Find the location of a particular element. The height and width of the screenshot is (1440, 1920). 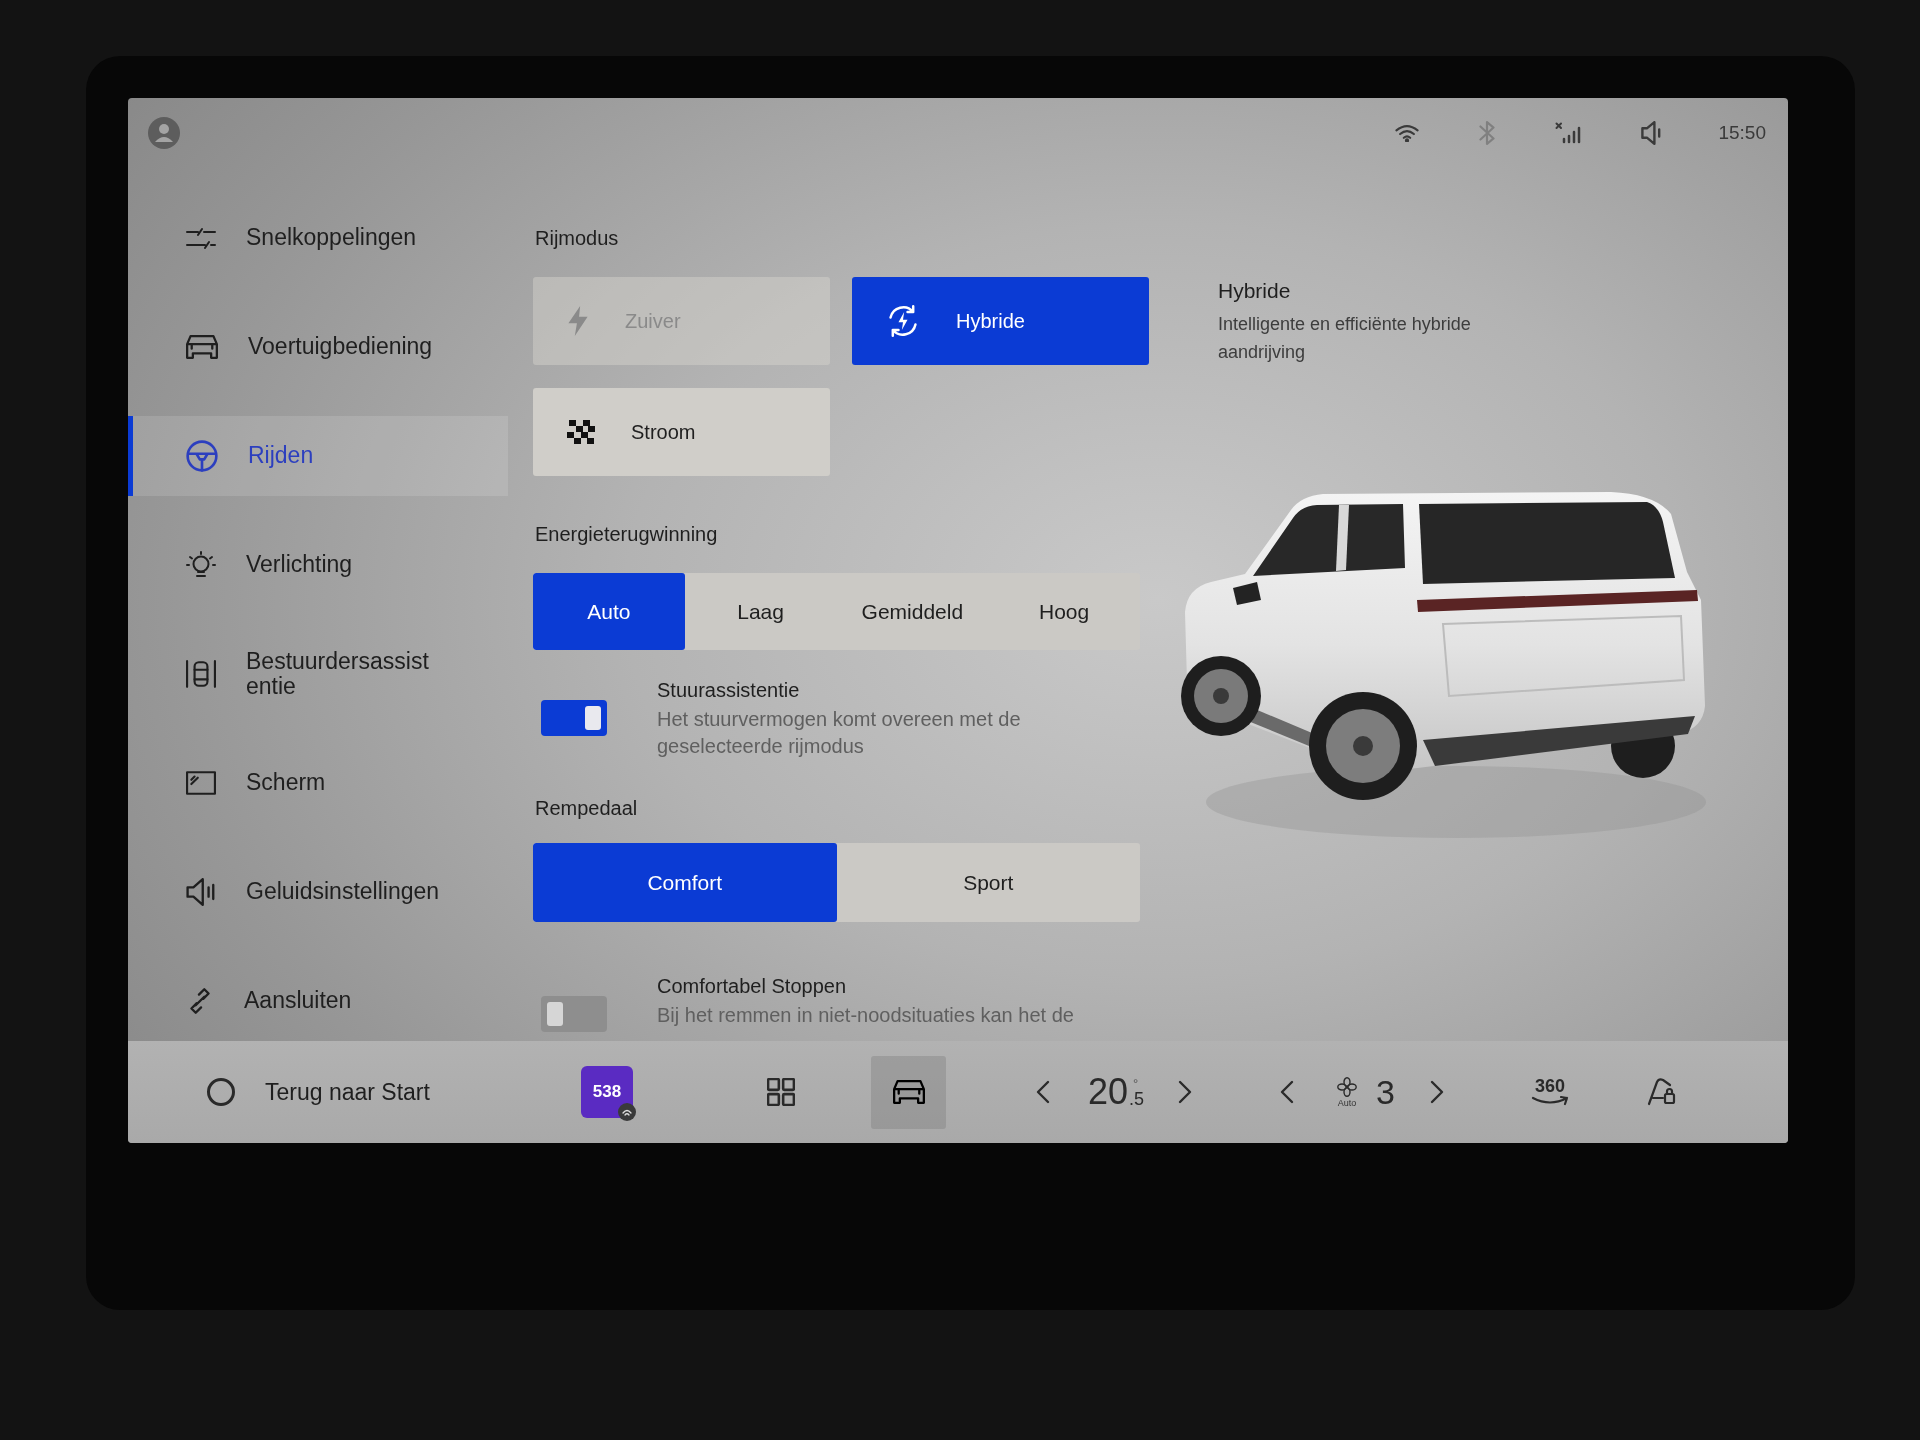

avatar-icon is located at coordinates (164, 133).